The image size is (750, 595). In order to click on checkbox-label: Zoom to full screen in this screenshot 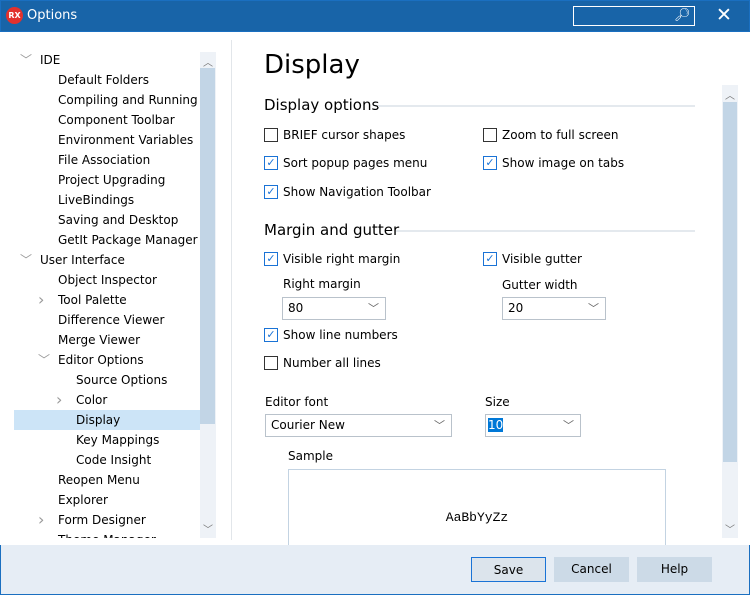, I will do `click(560, 135)`.